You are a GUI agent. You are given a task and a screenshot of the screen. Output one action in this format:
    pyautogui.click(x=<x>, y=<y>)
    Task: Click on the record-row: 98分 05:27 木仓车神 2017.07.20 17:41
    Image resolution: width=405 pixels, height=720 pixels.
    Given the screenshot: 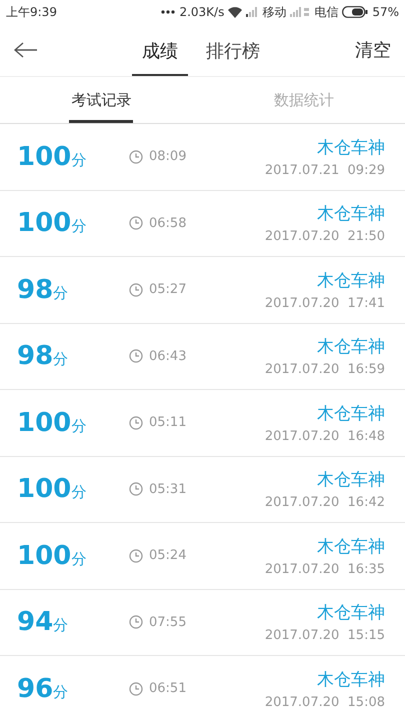 What is the action you would take?
    pyautogui.click(x=202, y=290)
    